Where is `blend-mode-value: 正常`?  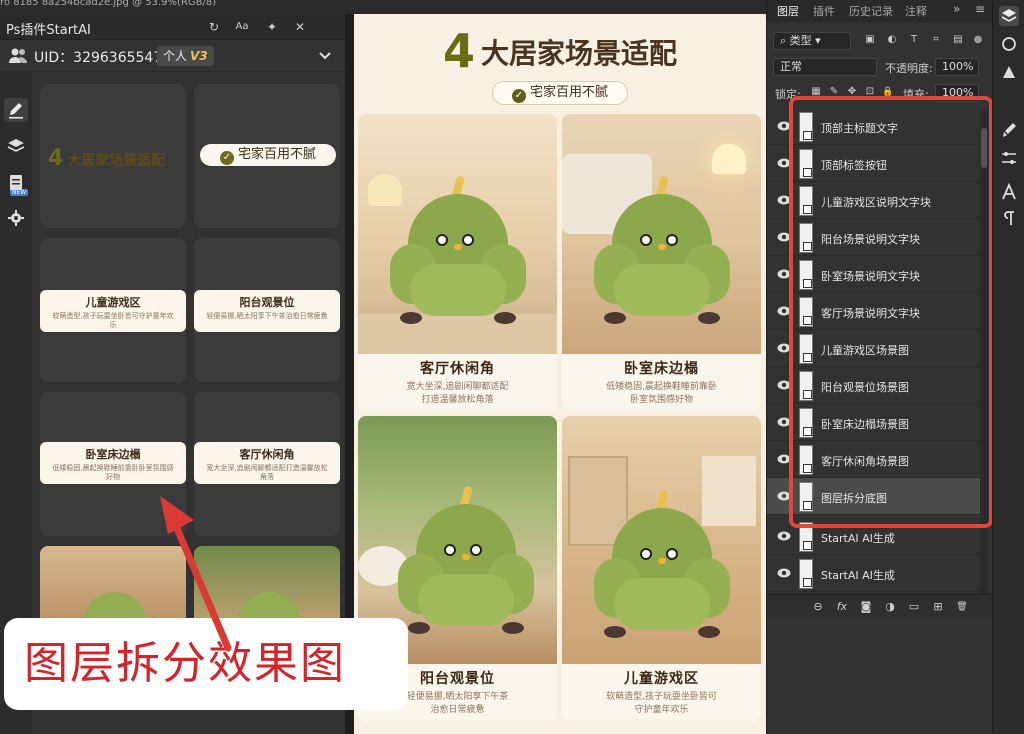
blend-mode-value: 正常 is located at coordinates (791, 66).